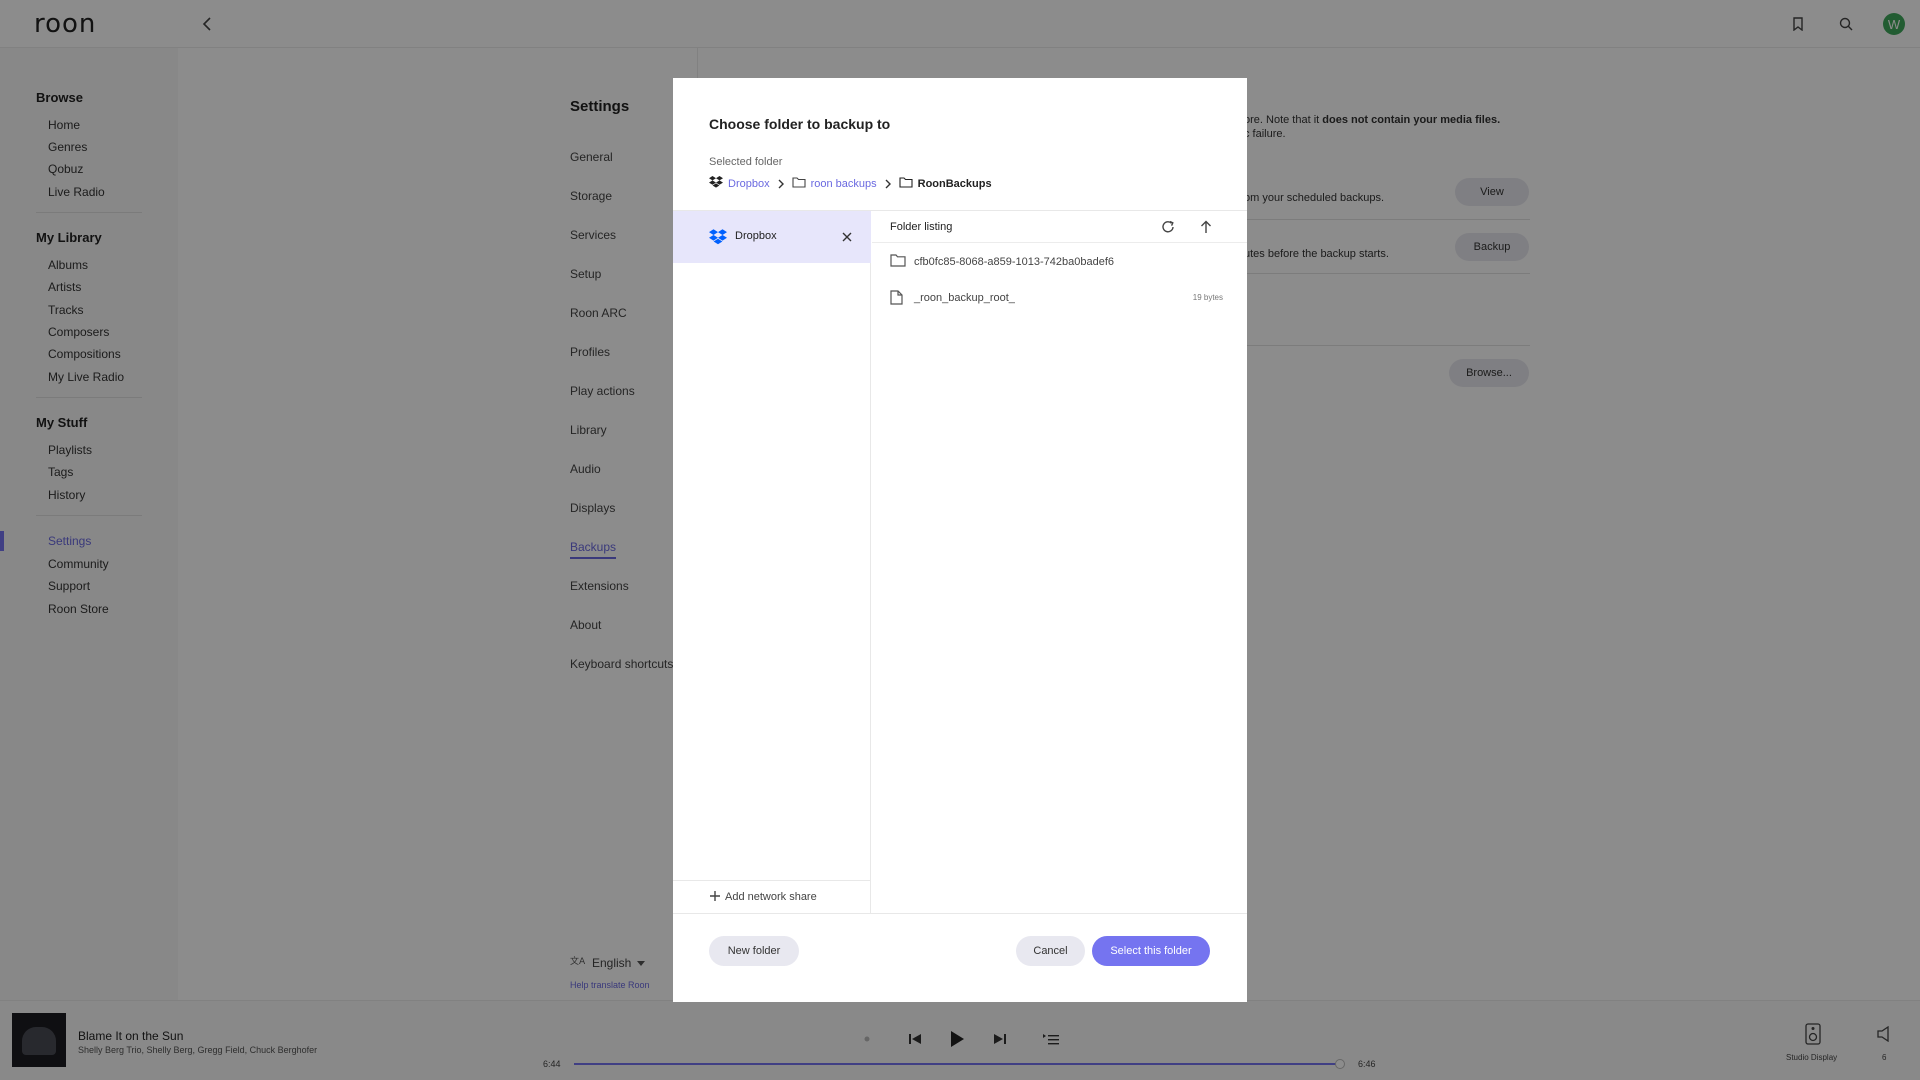 Image resolution: width=1920 pixels, height=1080 pixels. What do you see at coordinates (1206, 227) in the screenshot?
I see `arrow-up-icon` at bounding box center [1206, 227].